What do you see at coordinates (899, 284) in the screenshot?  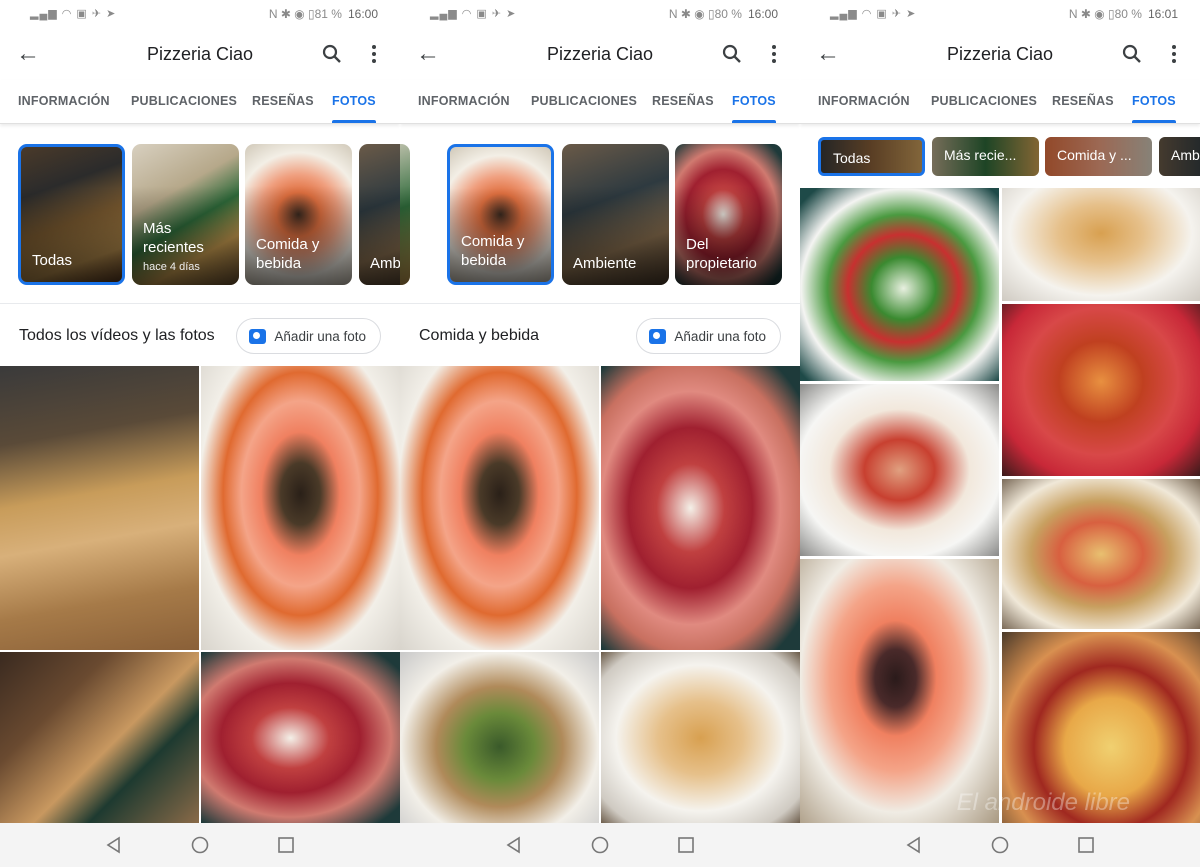 I see `photo-burrata-salad` at bounding box center [899, 284].